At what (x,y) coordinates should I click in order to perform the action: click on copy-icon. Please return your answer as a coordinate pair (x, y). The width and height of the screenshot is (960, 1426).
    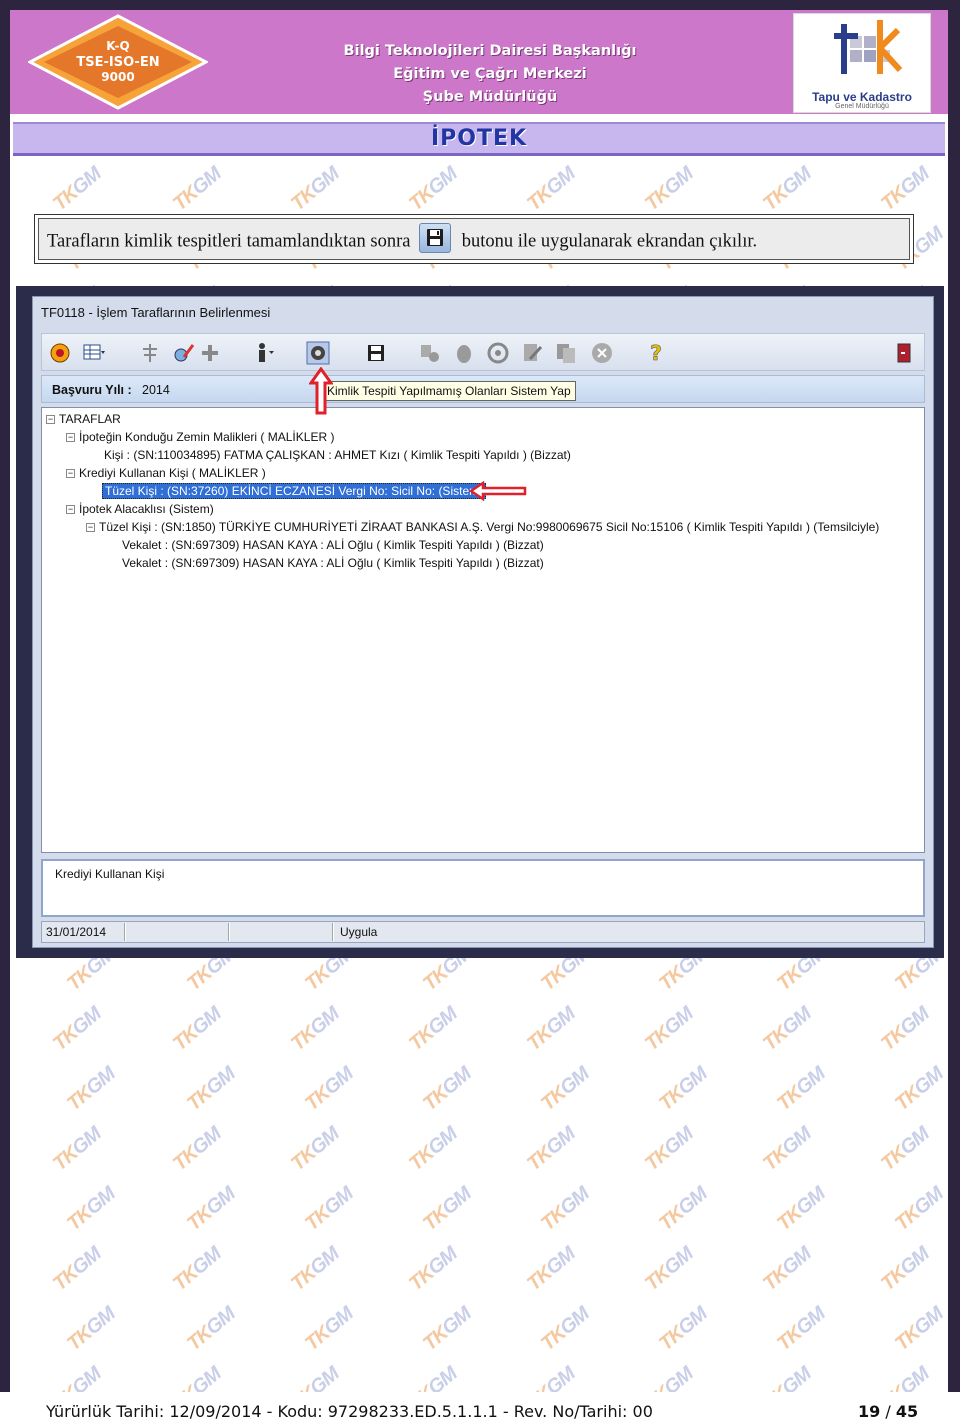
    Looking at the image, I should click on (566, 353).